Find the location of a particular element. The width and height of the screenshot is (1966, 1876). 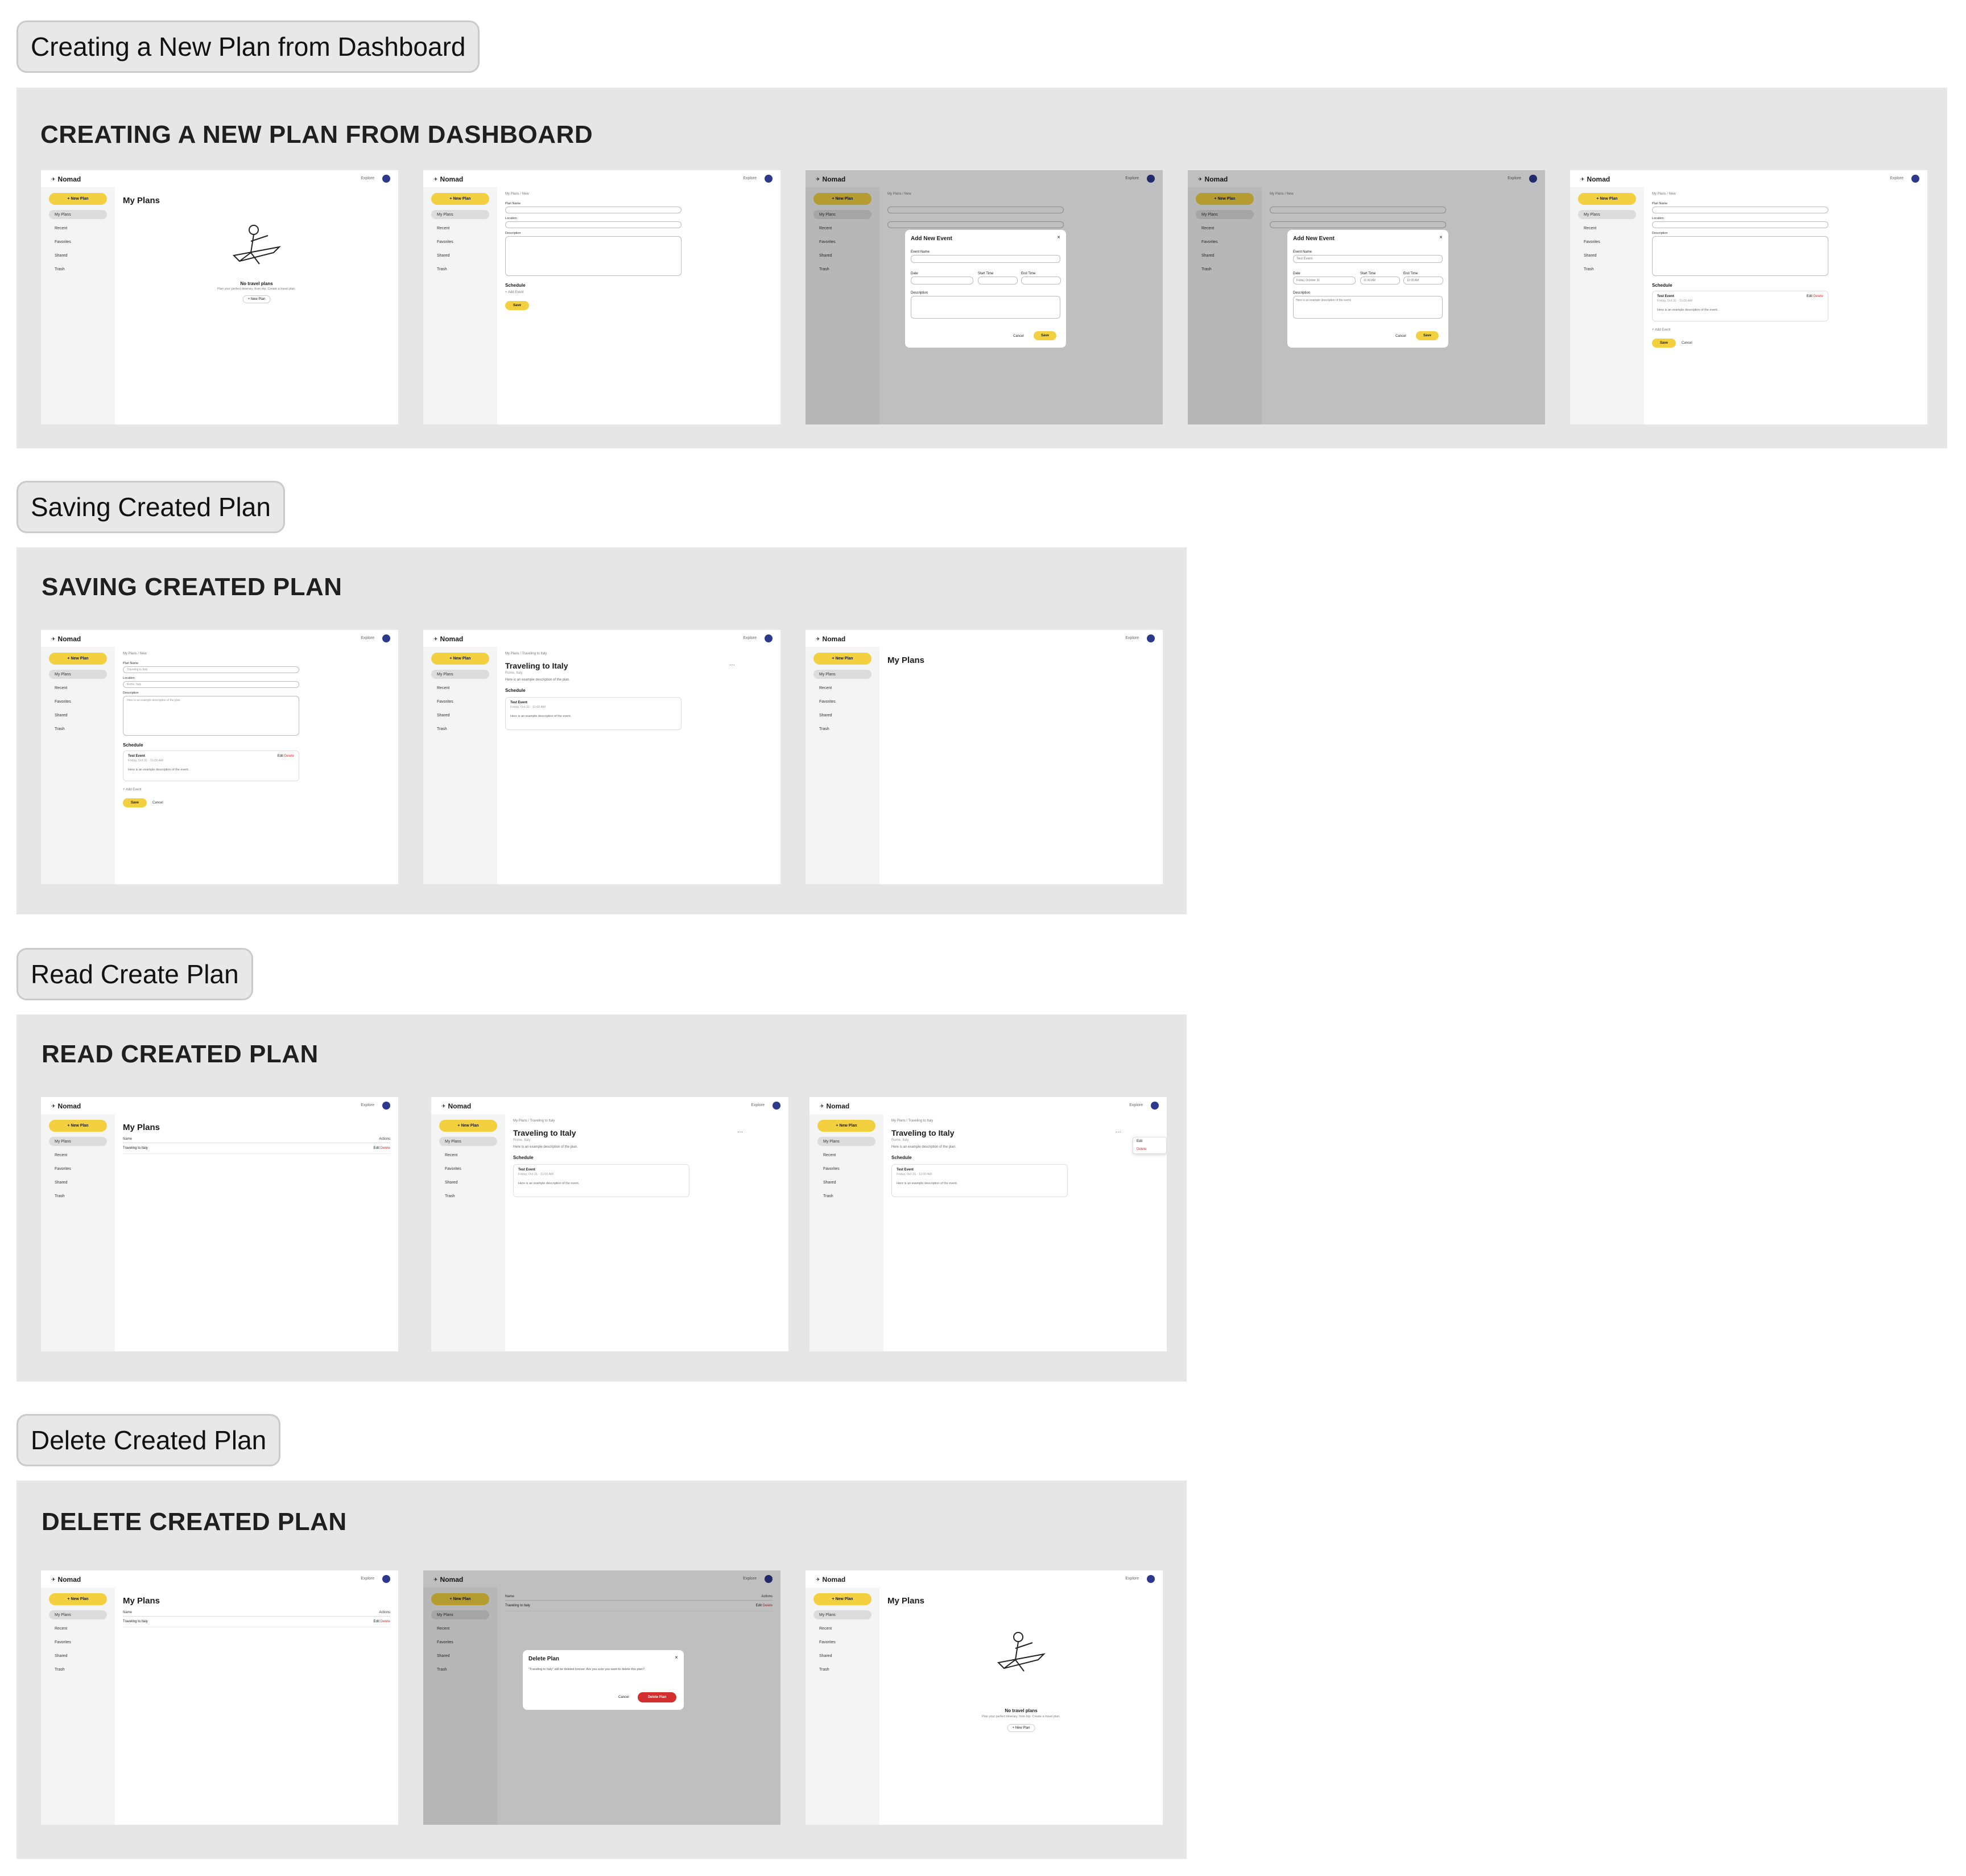

date-input is located at coordinates (942, 281).